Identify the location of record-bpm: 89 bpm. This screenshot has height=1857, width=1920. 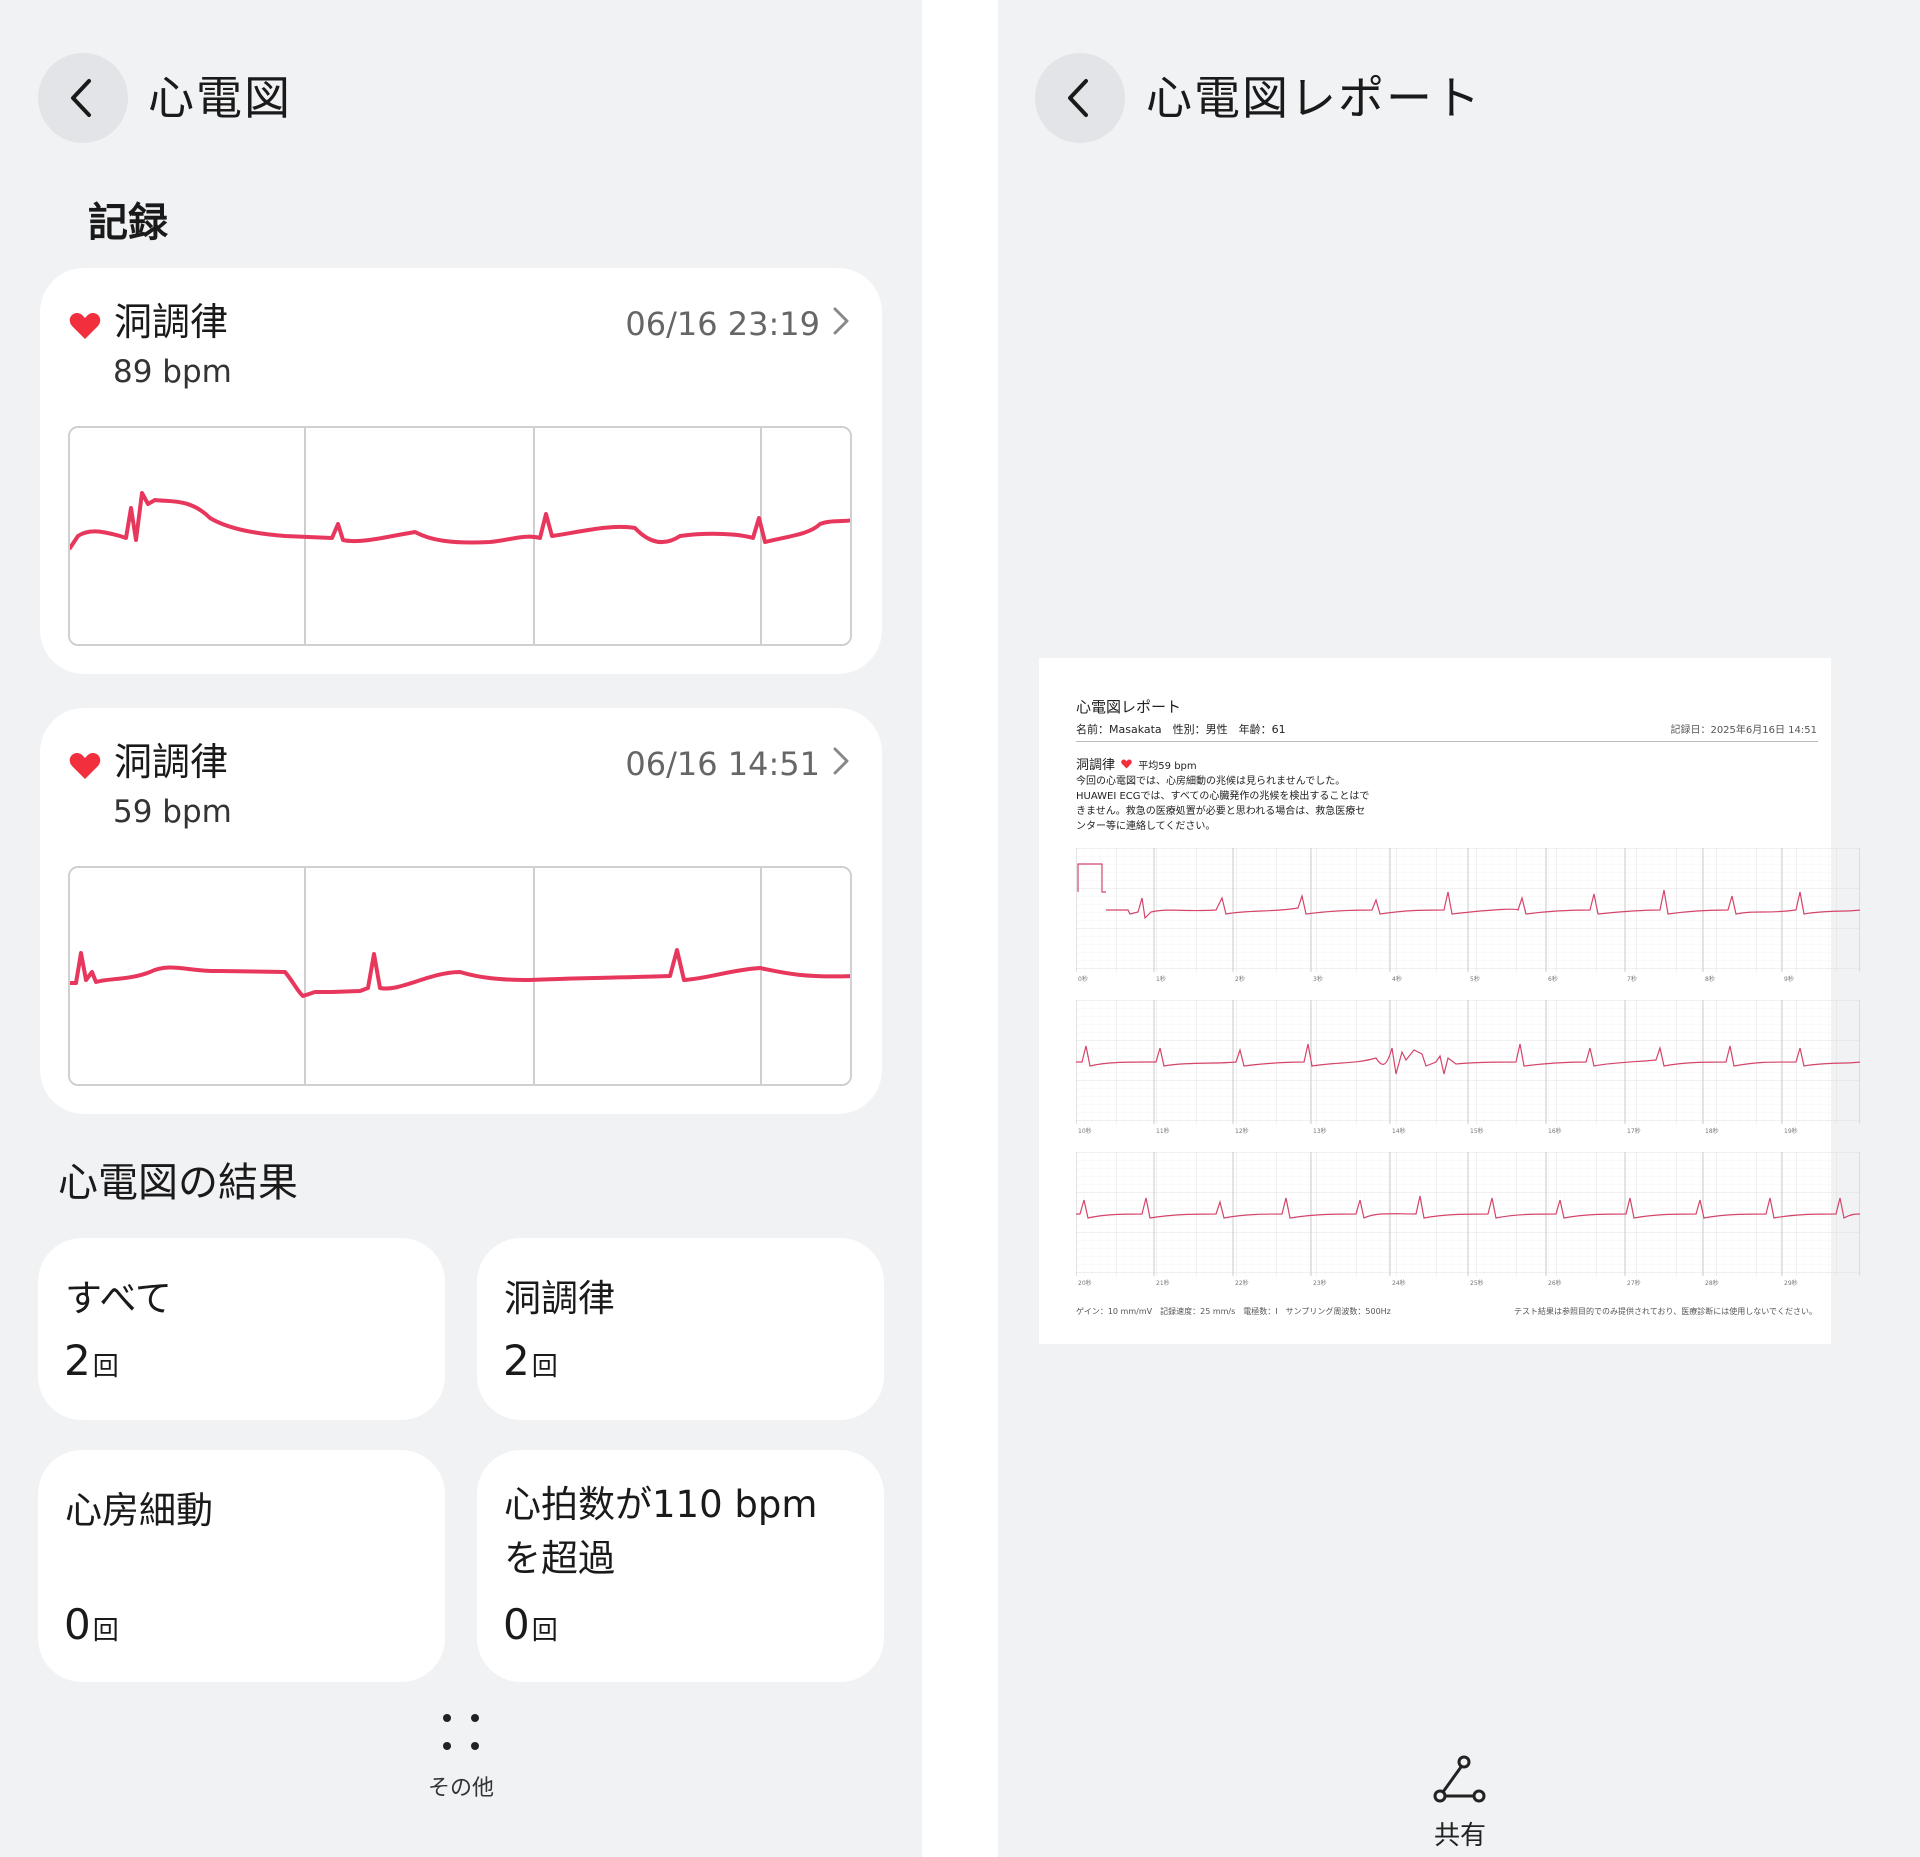
(172, 372).